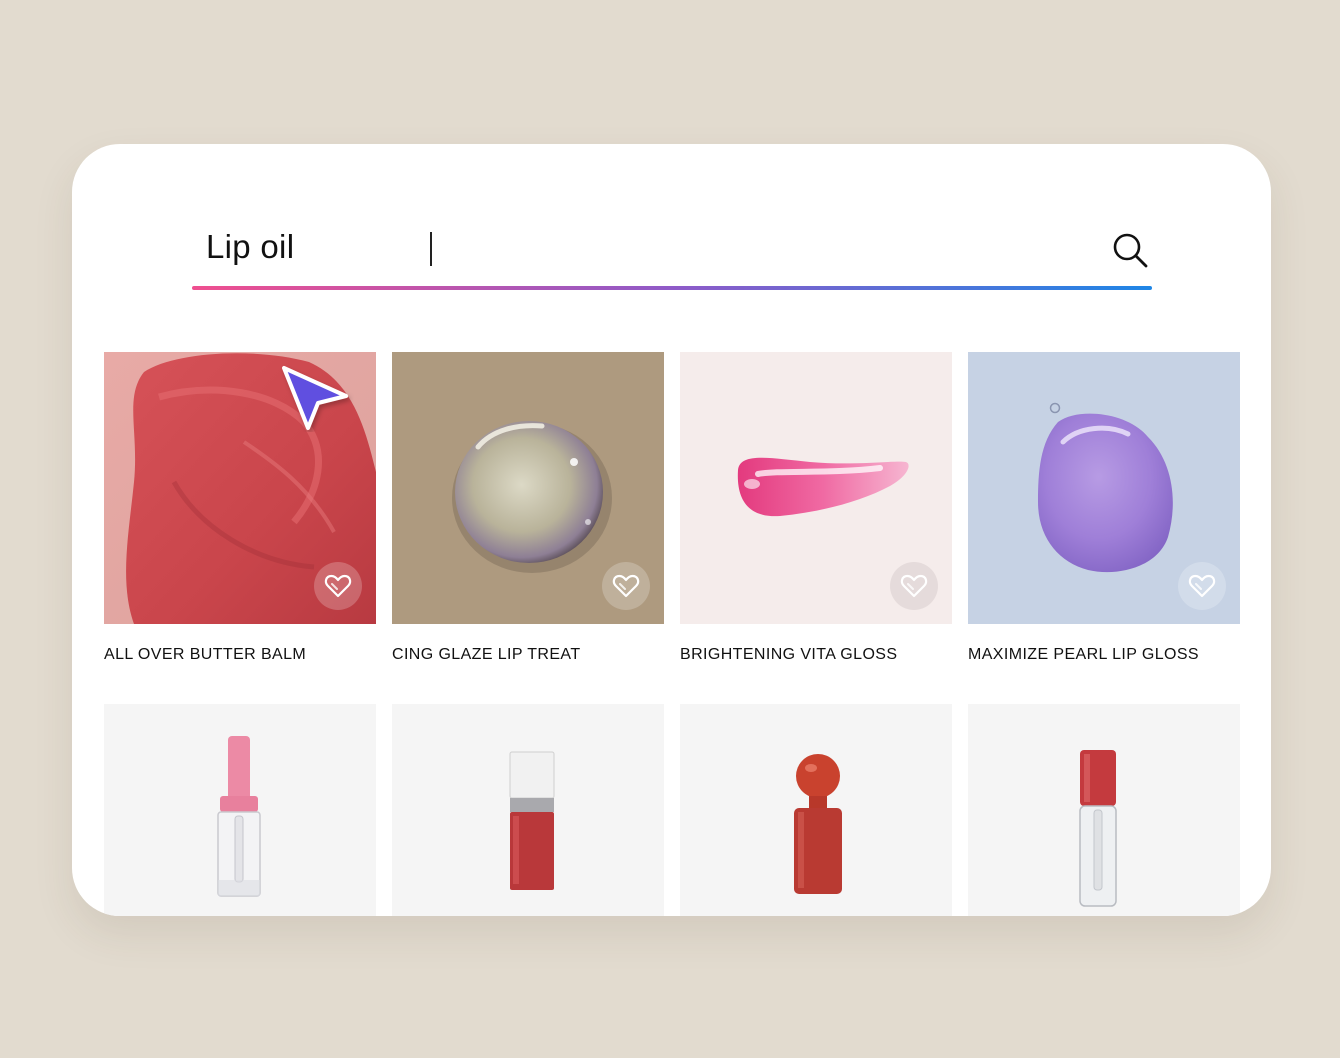 This screenshot has height=1058, width=1340. Describe the element at coordinates (528, 488) in the screenshot. I see `product-image-glaze-lip-treat` at that location.